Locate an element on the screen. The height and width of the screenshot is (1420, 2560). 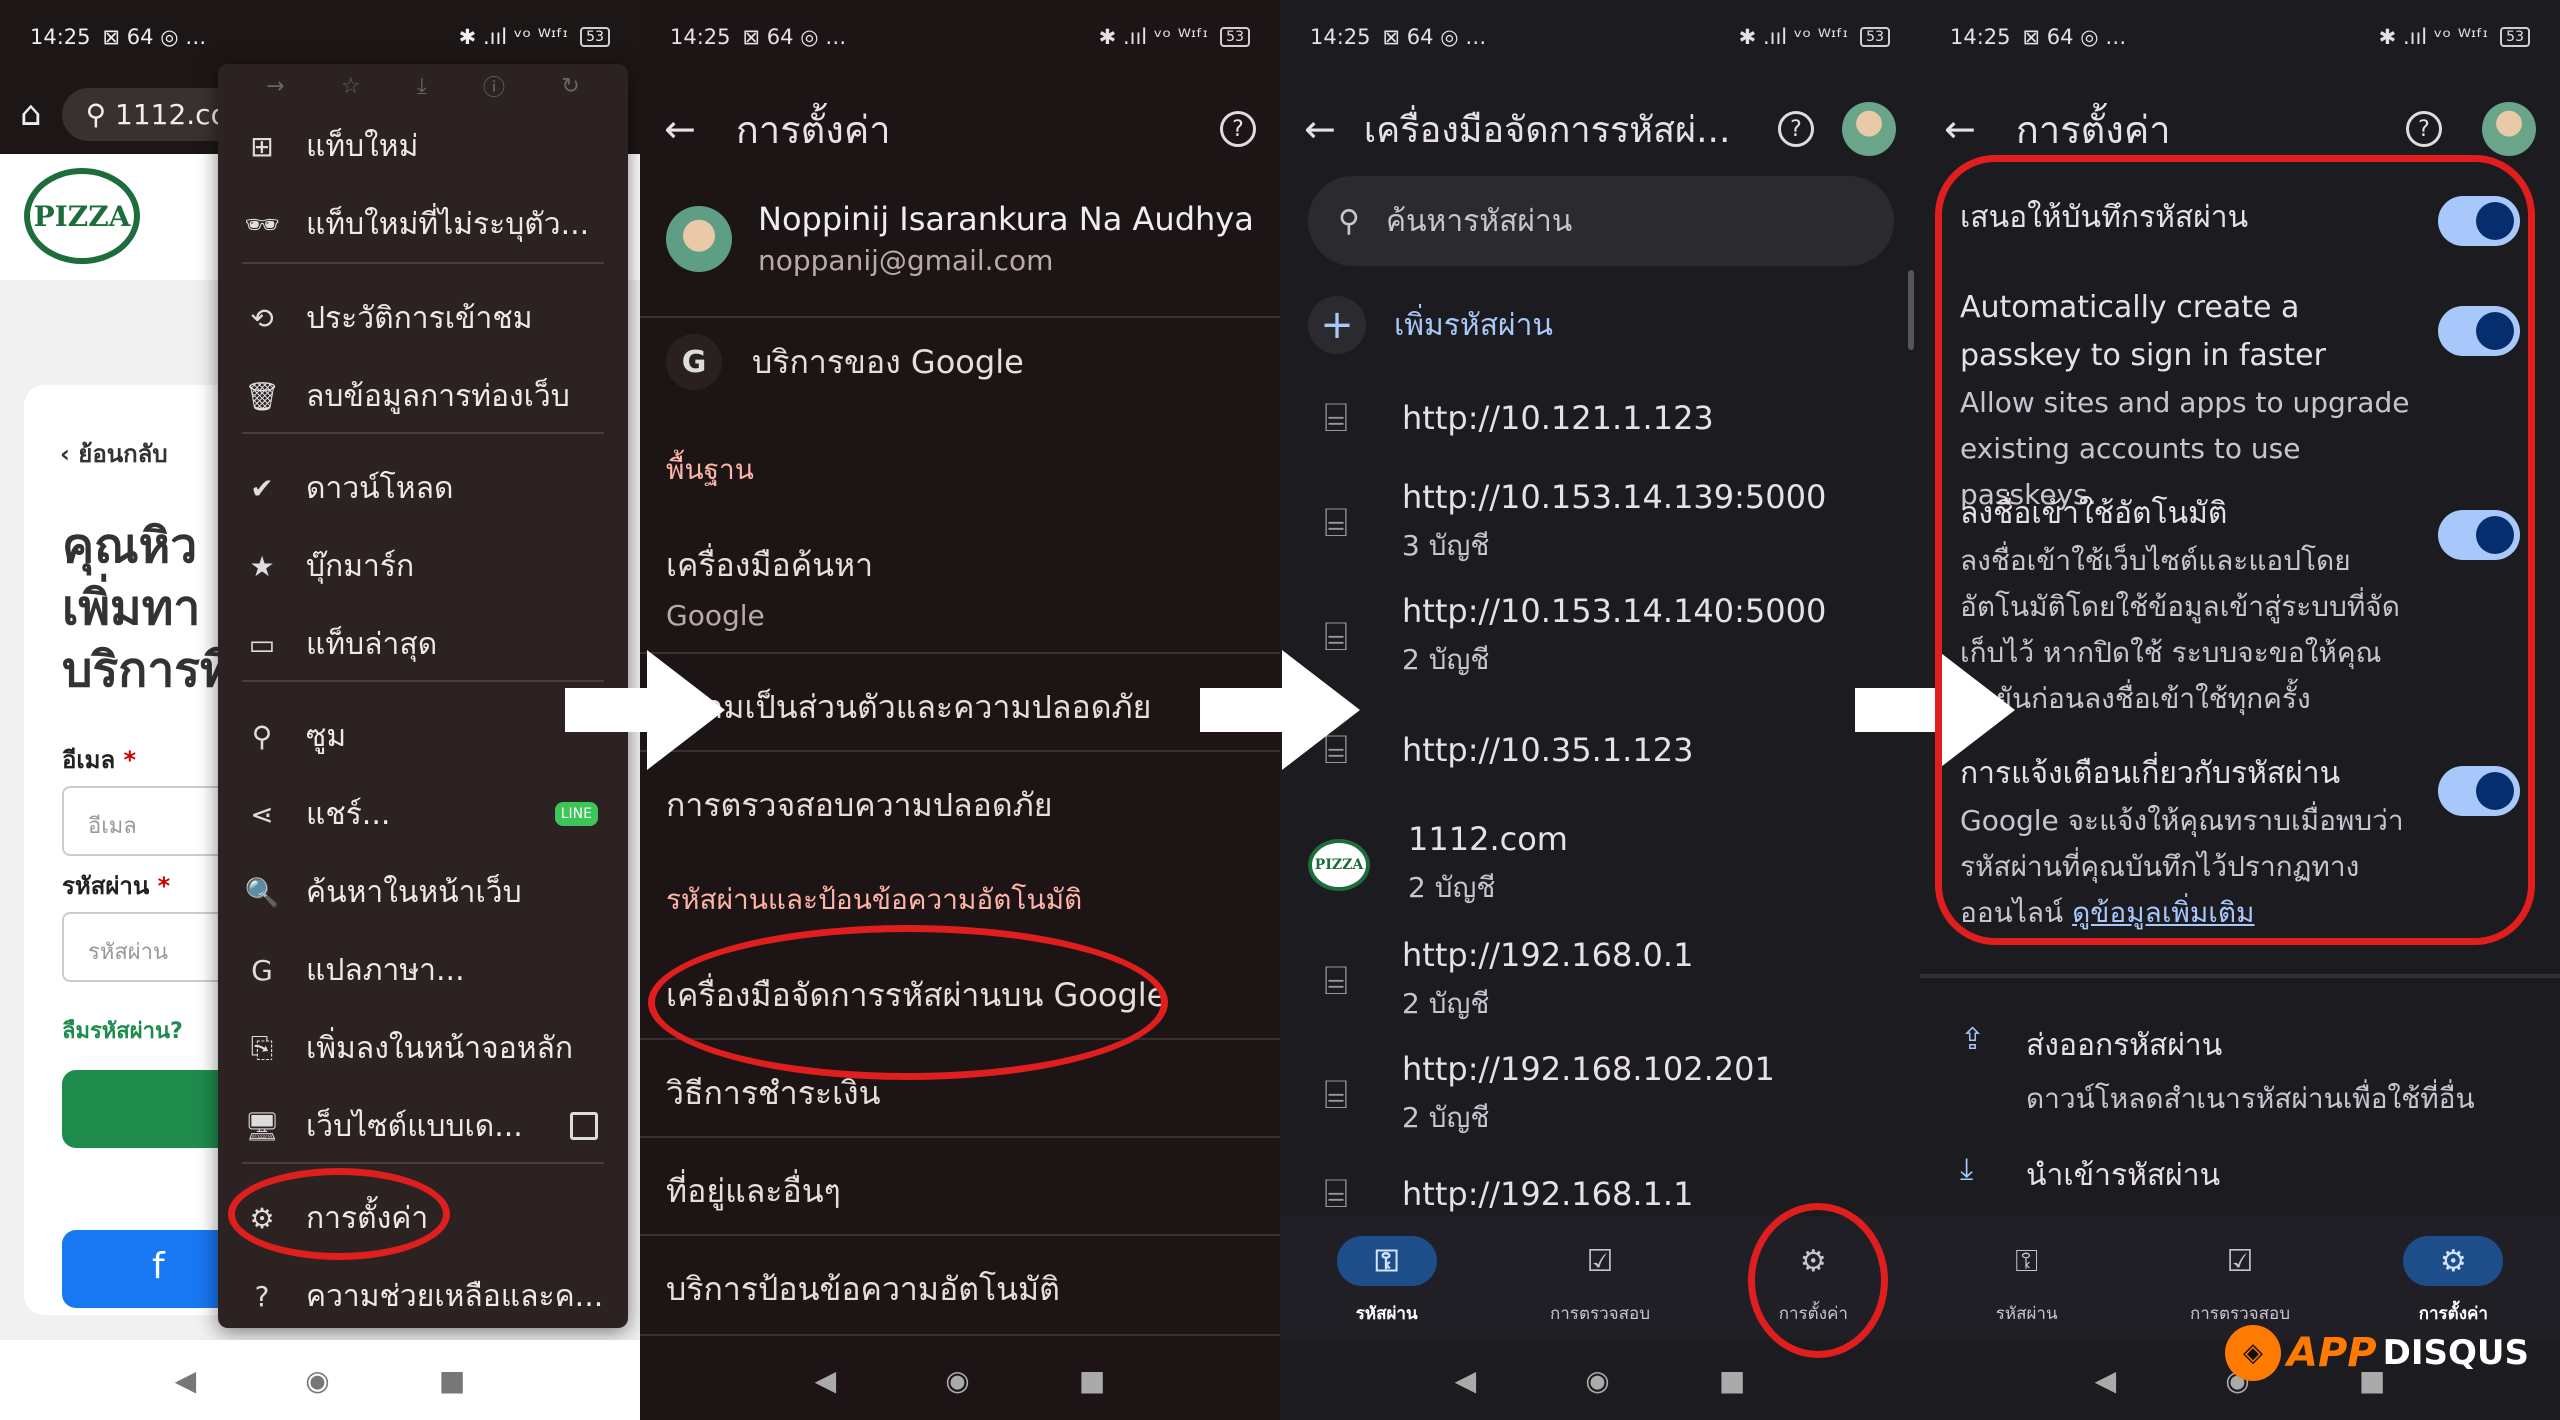
zoom-icon: ⚲ is located at coordinates (262, 736).